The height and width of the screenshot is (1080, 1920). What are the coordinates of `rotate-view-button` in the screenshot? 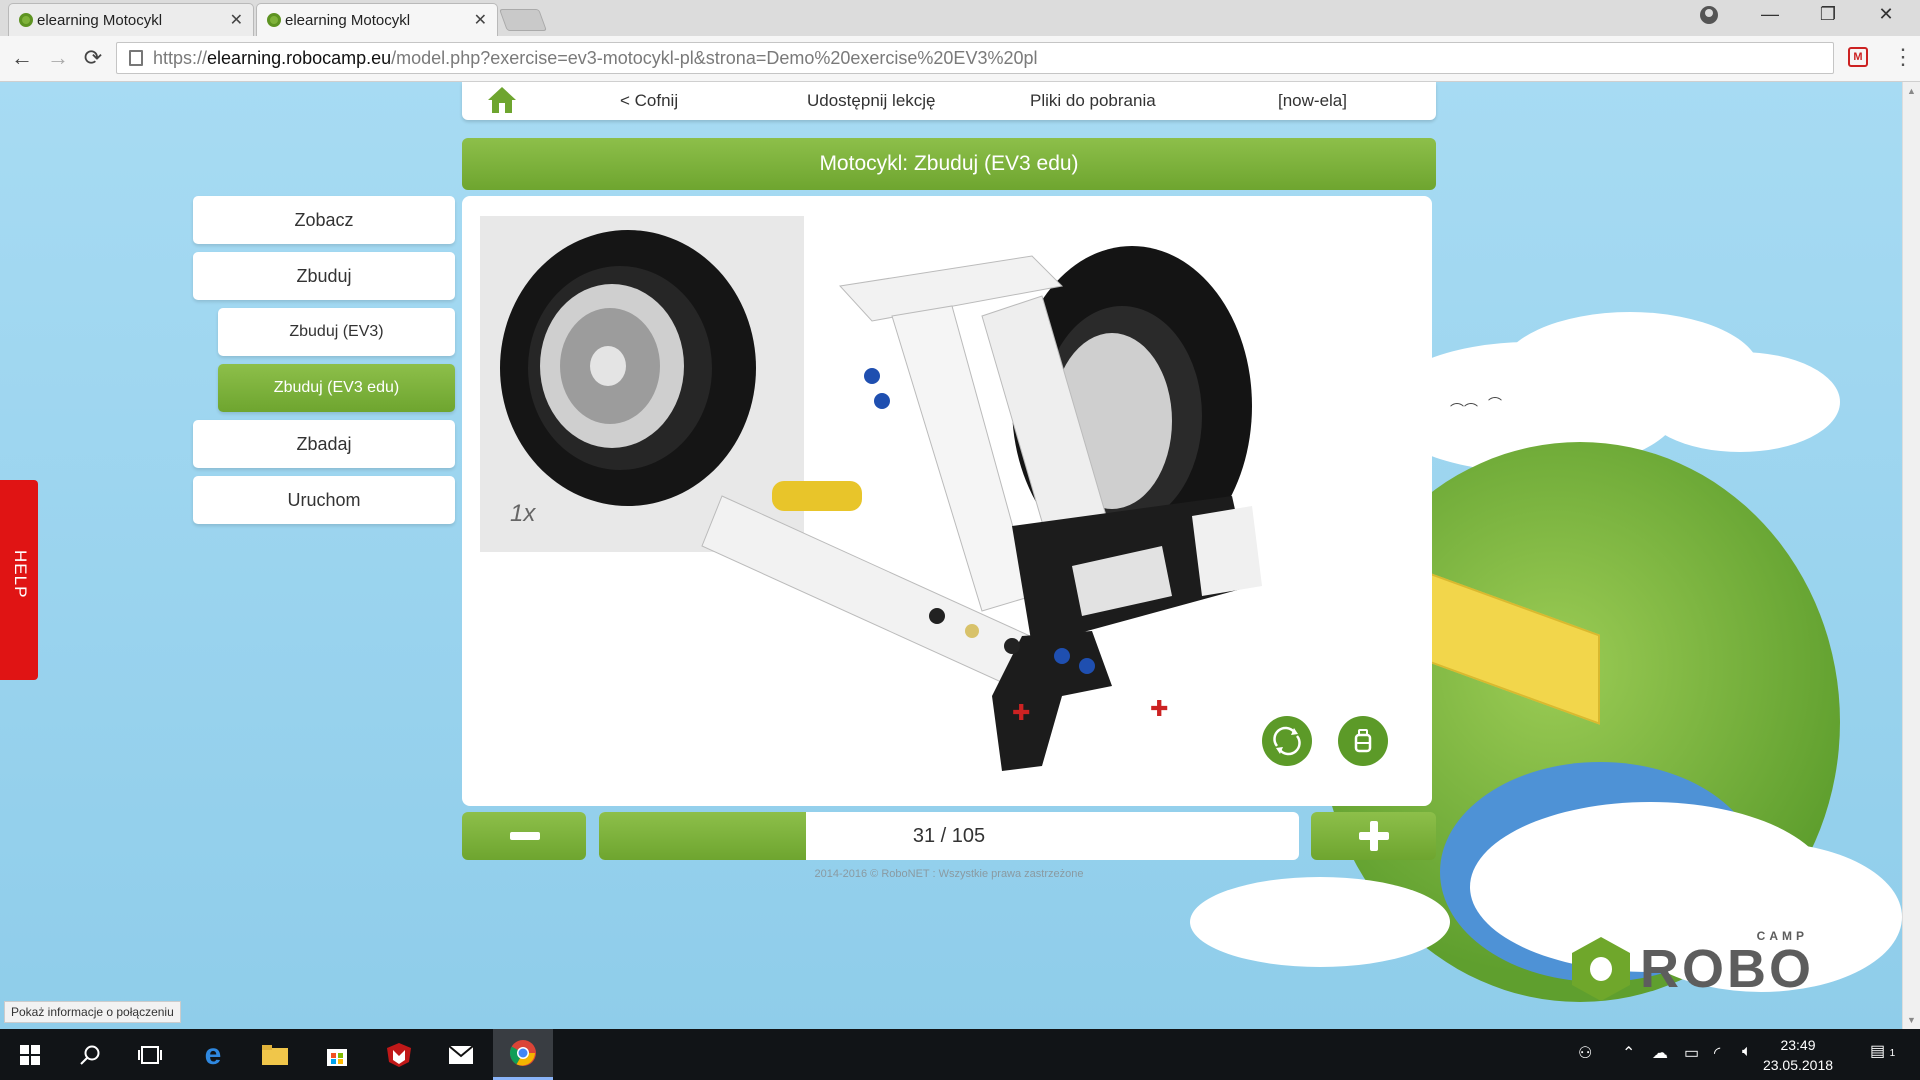 It's located at (1287, 741).